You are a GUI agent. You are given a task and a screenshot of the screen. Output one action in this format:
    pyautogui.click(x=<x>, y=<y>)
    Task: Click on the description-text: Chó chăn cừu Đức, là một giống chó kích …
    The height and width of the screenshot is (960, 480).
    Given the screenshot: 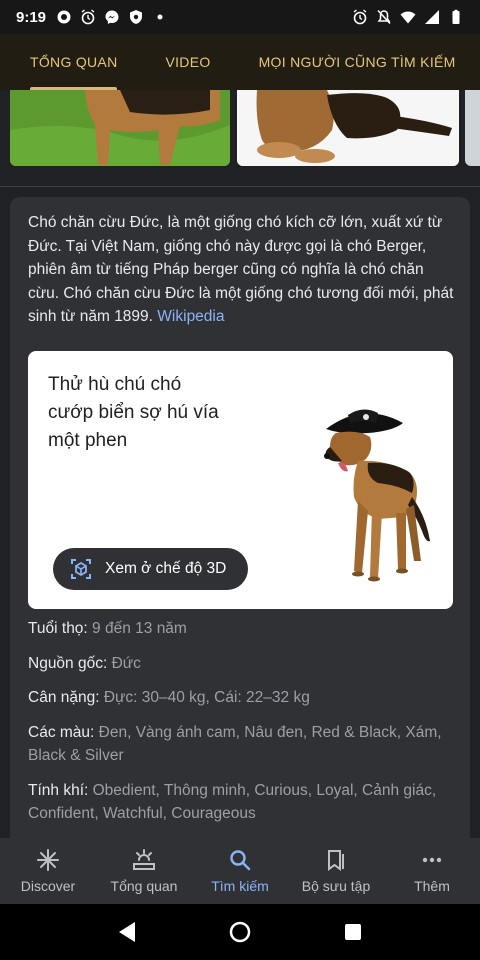 What is the action you would take?
    pyautogui.click(x=241, y=269)
    